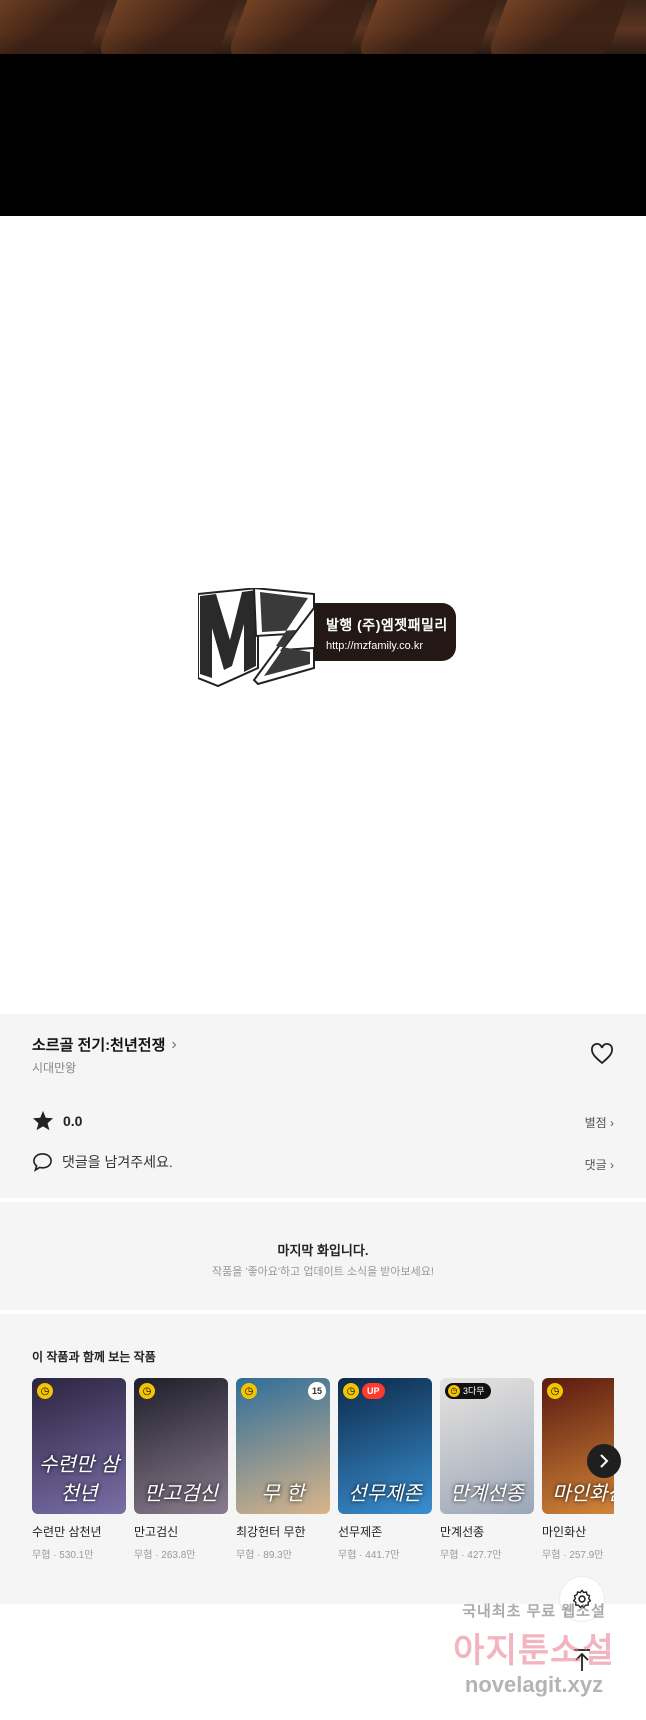 Image resolution: width=646 pixels, height=1720 pixels. What do you see at coordinates (454, 1391) in the screenshot?
I see `clock-icon: ◷` at bounding box center [454, 1391].